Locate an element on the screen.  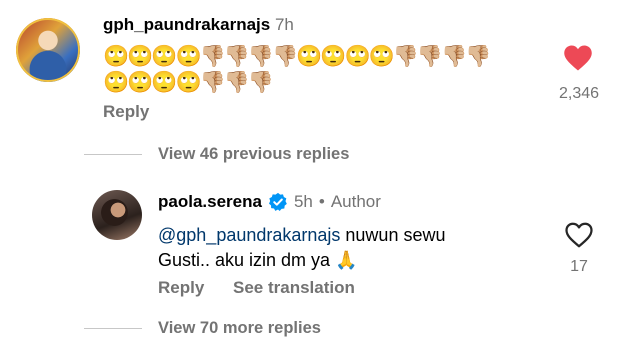
verified-badge-icon is located at coordinates (277, 201).